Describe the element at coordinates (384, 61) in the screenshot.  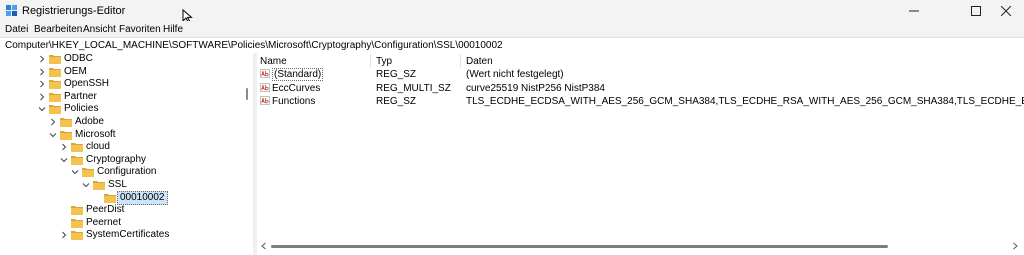
I see `column-header-type: Typ` at that location.